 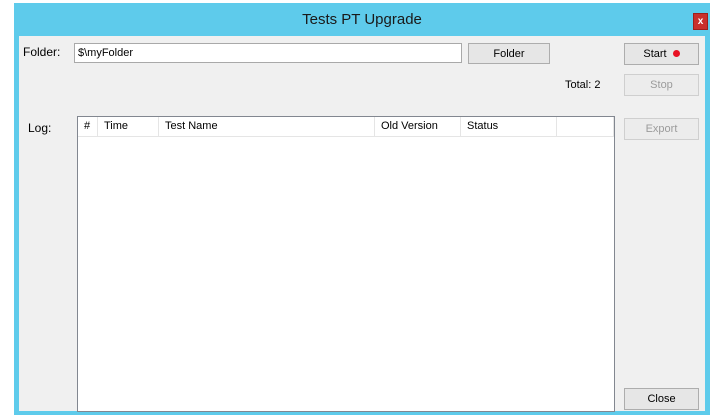 What do you see at coordinates (267, 126) in the screenshot?
I see `column-header-test-name: Test Name` at bounding box center [267, 126].